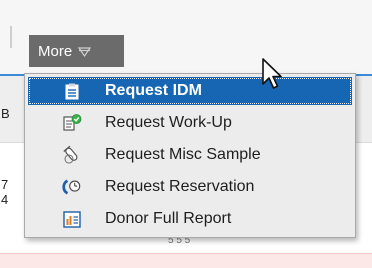 This screenshot has width=372, height=268. What do you see at coordinates (72, 219) in the screenshot?
I see `report-chart-icon` at bounding box center [72, 219].